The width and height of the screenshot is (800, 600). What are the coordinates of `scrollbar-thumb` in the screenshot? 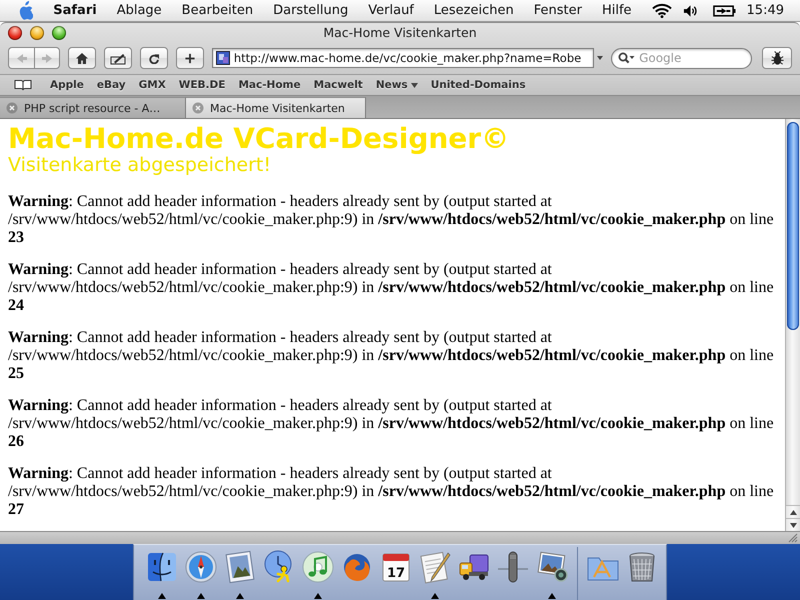 It's located at (793, 226).